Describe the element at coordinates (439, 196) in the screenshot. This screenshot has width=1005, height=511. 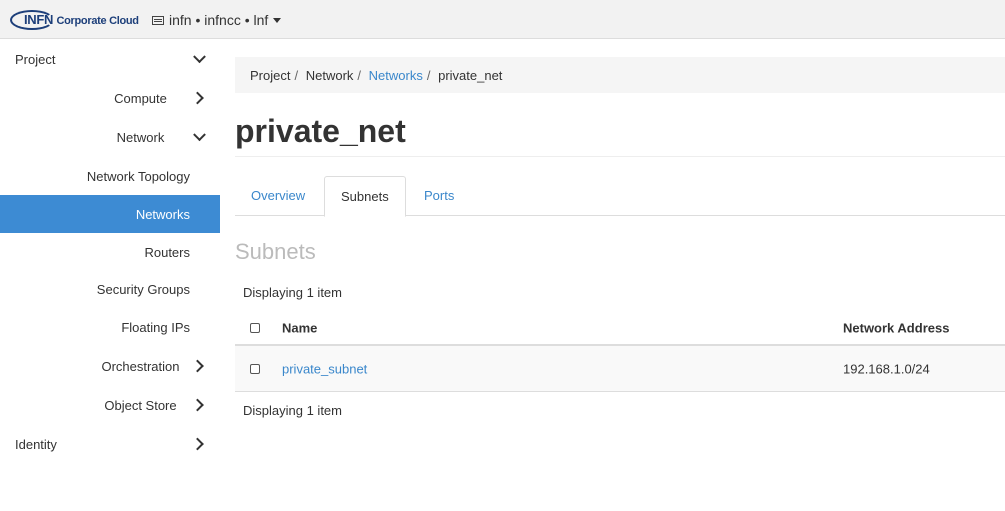
I see `tab-ports: Ports` at that location.